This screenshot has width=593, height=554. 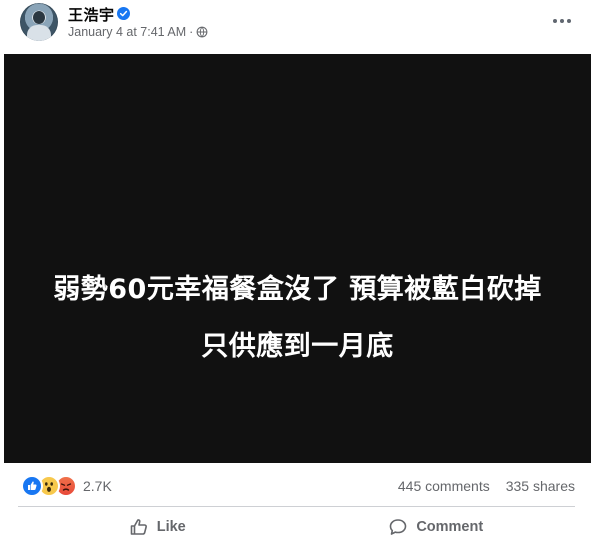 I want to click on comment-bubble-icon, so click(x=398, y=527).